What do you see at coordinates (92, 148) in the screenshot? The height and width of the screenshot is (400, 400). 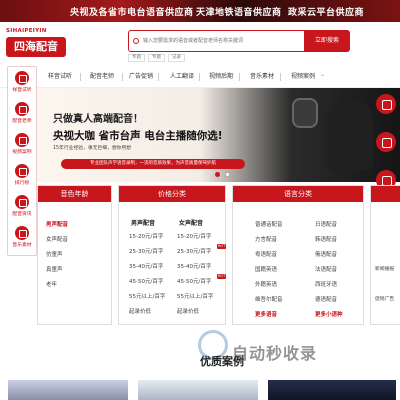 I see `banner-subtitle: 15年行业经验，事无巨细，想你所想` at bounding box center [92, 148].